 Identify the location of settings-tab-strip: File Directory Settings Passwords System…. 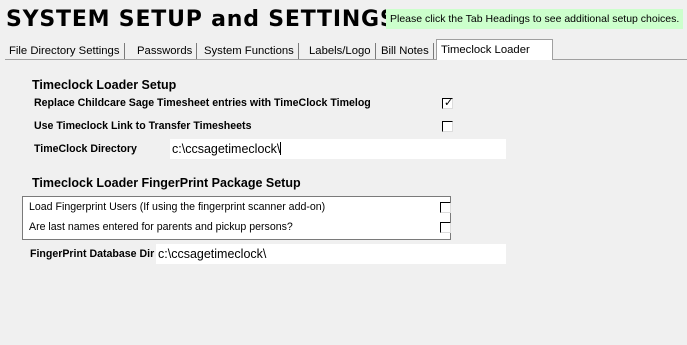
(346, 49).